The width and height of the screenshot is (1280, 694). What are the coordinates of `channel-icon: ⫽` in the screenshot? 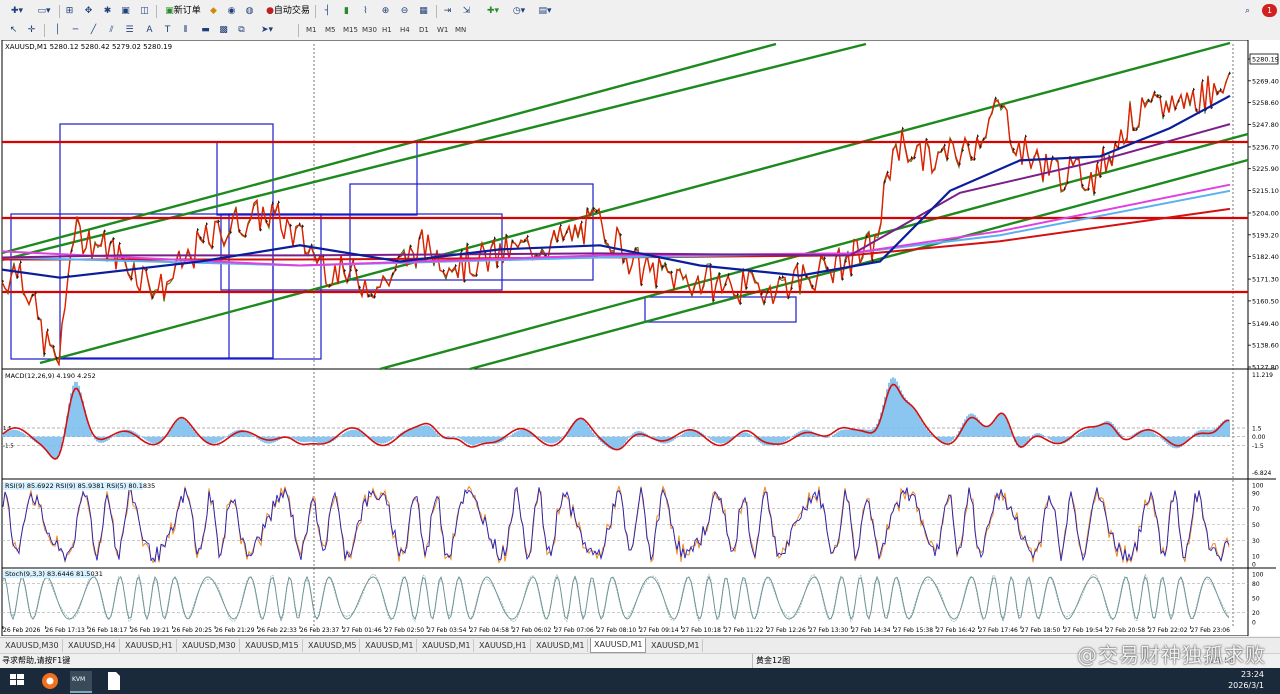 It's located at (111, 30).